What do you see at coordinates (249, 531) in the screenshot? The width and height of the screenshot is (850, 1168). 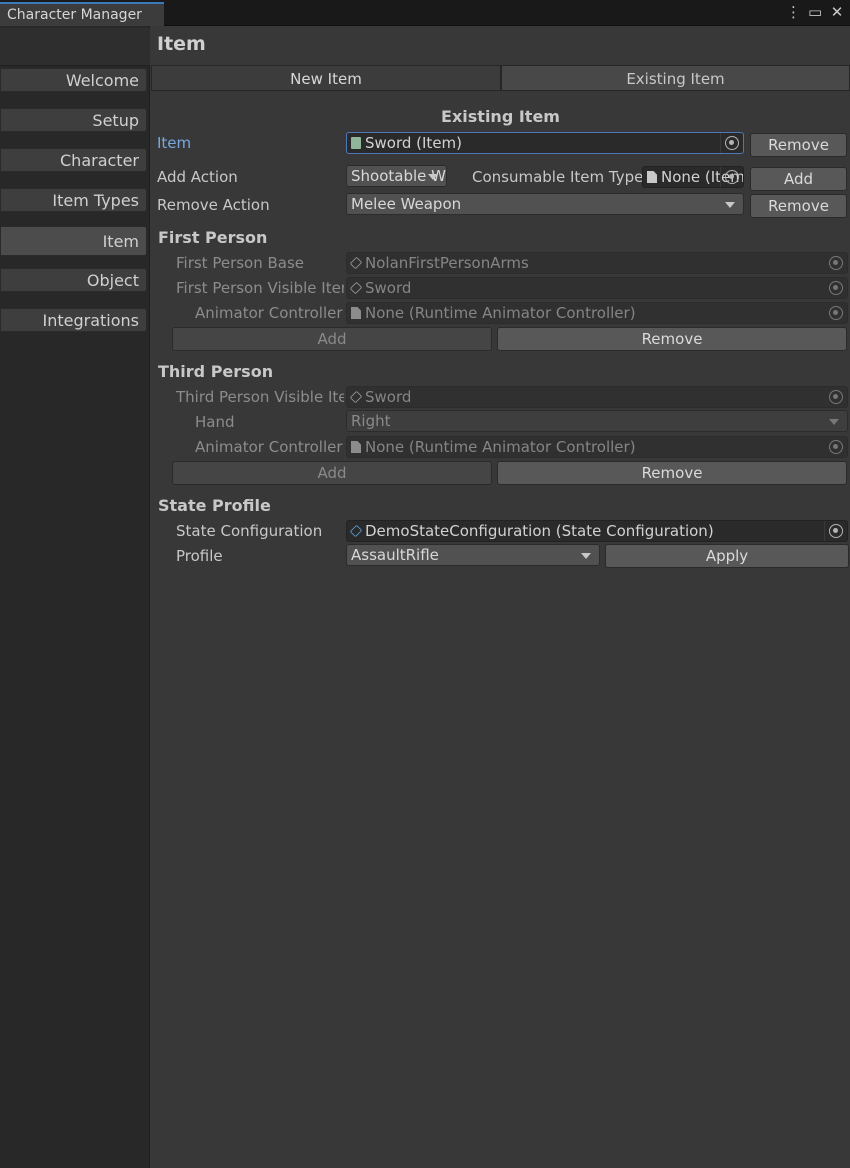 I see `state-configuration-label: State Configuration` at bounding box center [249, 531].